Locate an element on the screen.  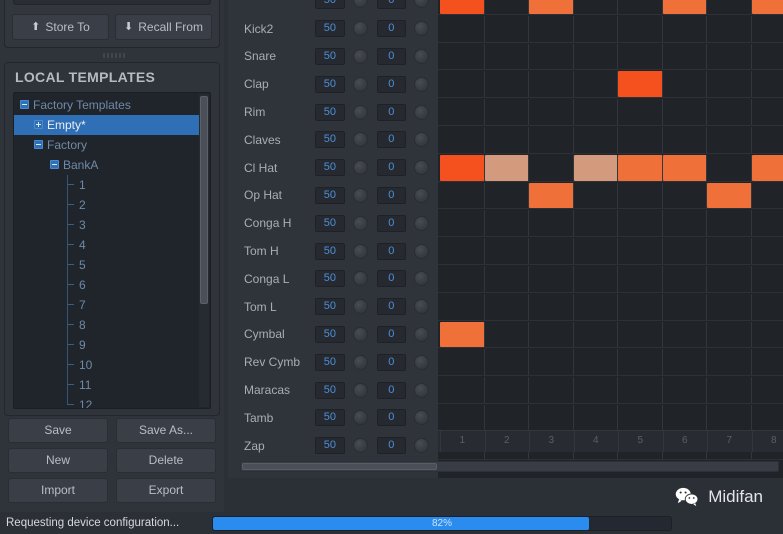
tree-item-12: 12 is located at coordinates (106, 401).